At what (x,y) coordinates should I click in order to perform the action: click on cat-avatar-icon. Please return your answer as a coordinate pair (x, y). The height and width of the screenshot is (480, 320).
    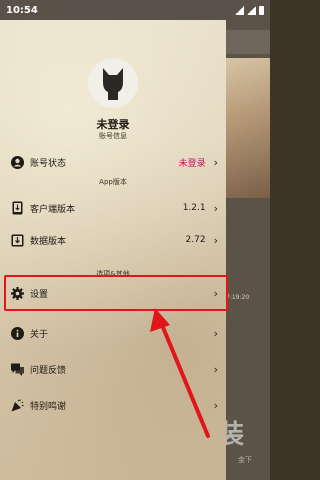
    Looking at the image, I should click on (113, 84).